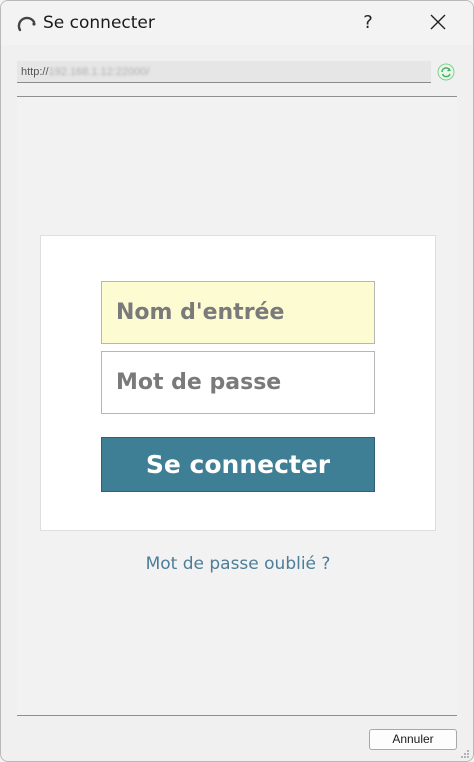  What do you see at coordinates (465, 754) in the screenshot?
I see `resize-grip-icon` at bounding box center [465, 754].